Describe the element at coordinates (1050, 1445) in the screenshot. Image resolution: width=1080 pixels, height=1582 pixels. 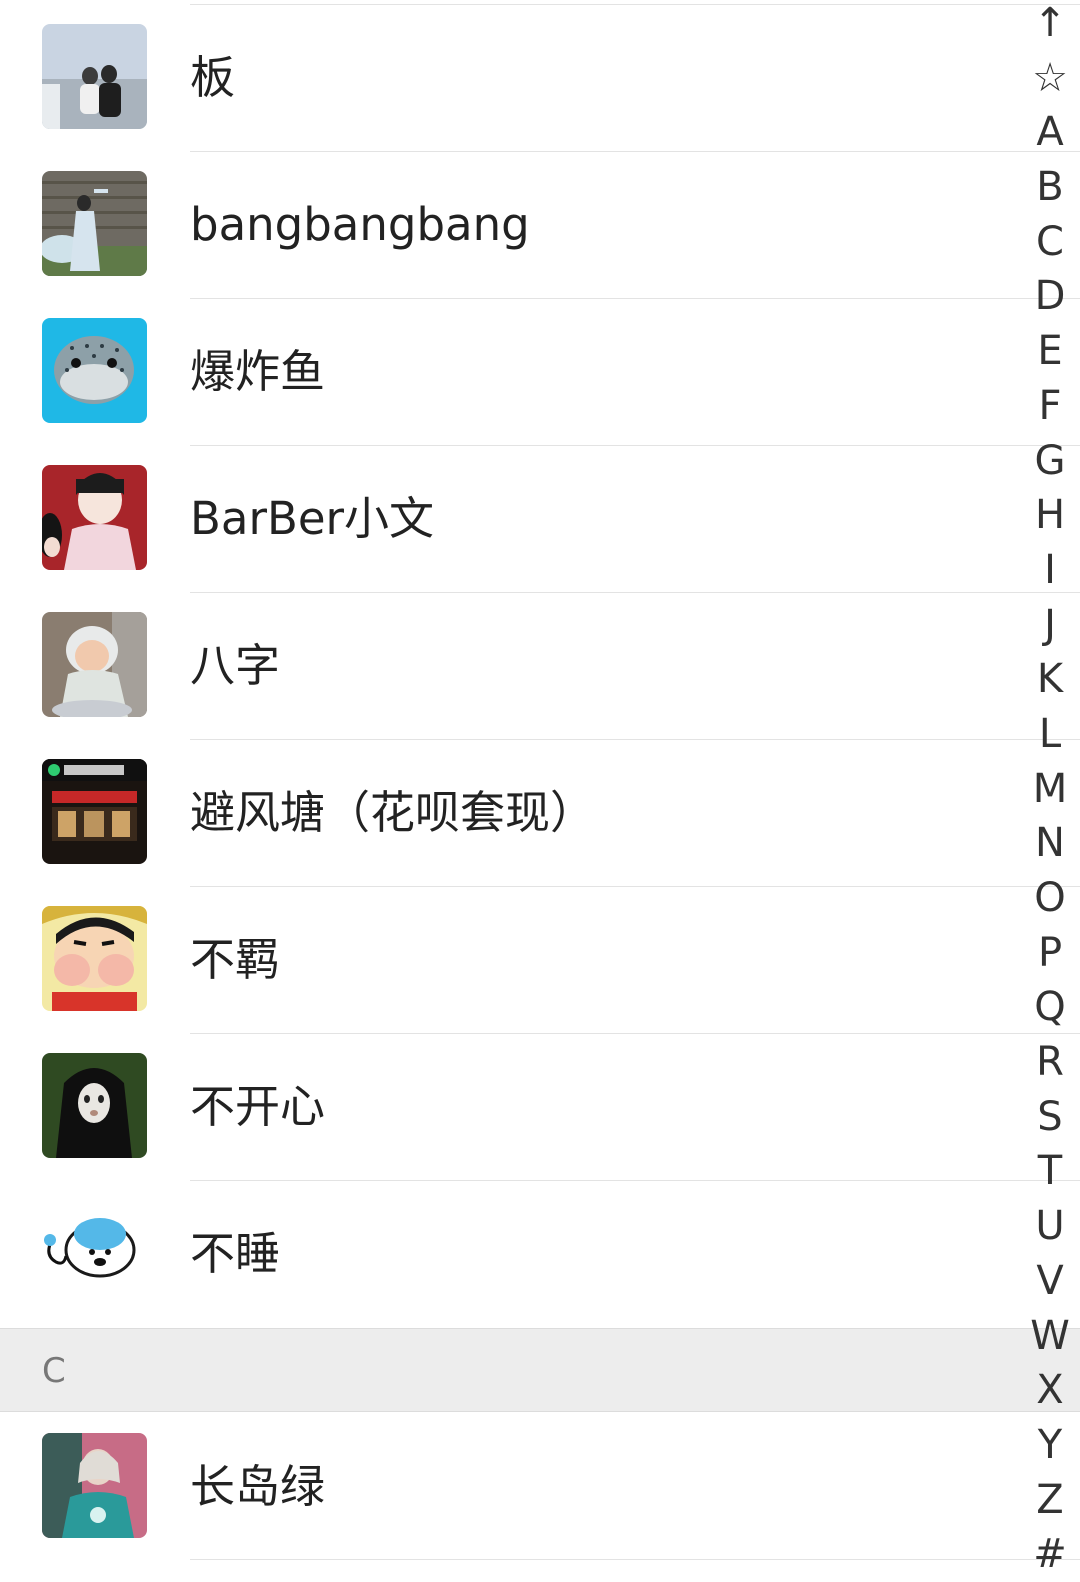
I see `index-letter-y: Y` at that location.